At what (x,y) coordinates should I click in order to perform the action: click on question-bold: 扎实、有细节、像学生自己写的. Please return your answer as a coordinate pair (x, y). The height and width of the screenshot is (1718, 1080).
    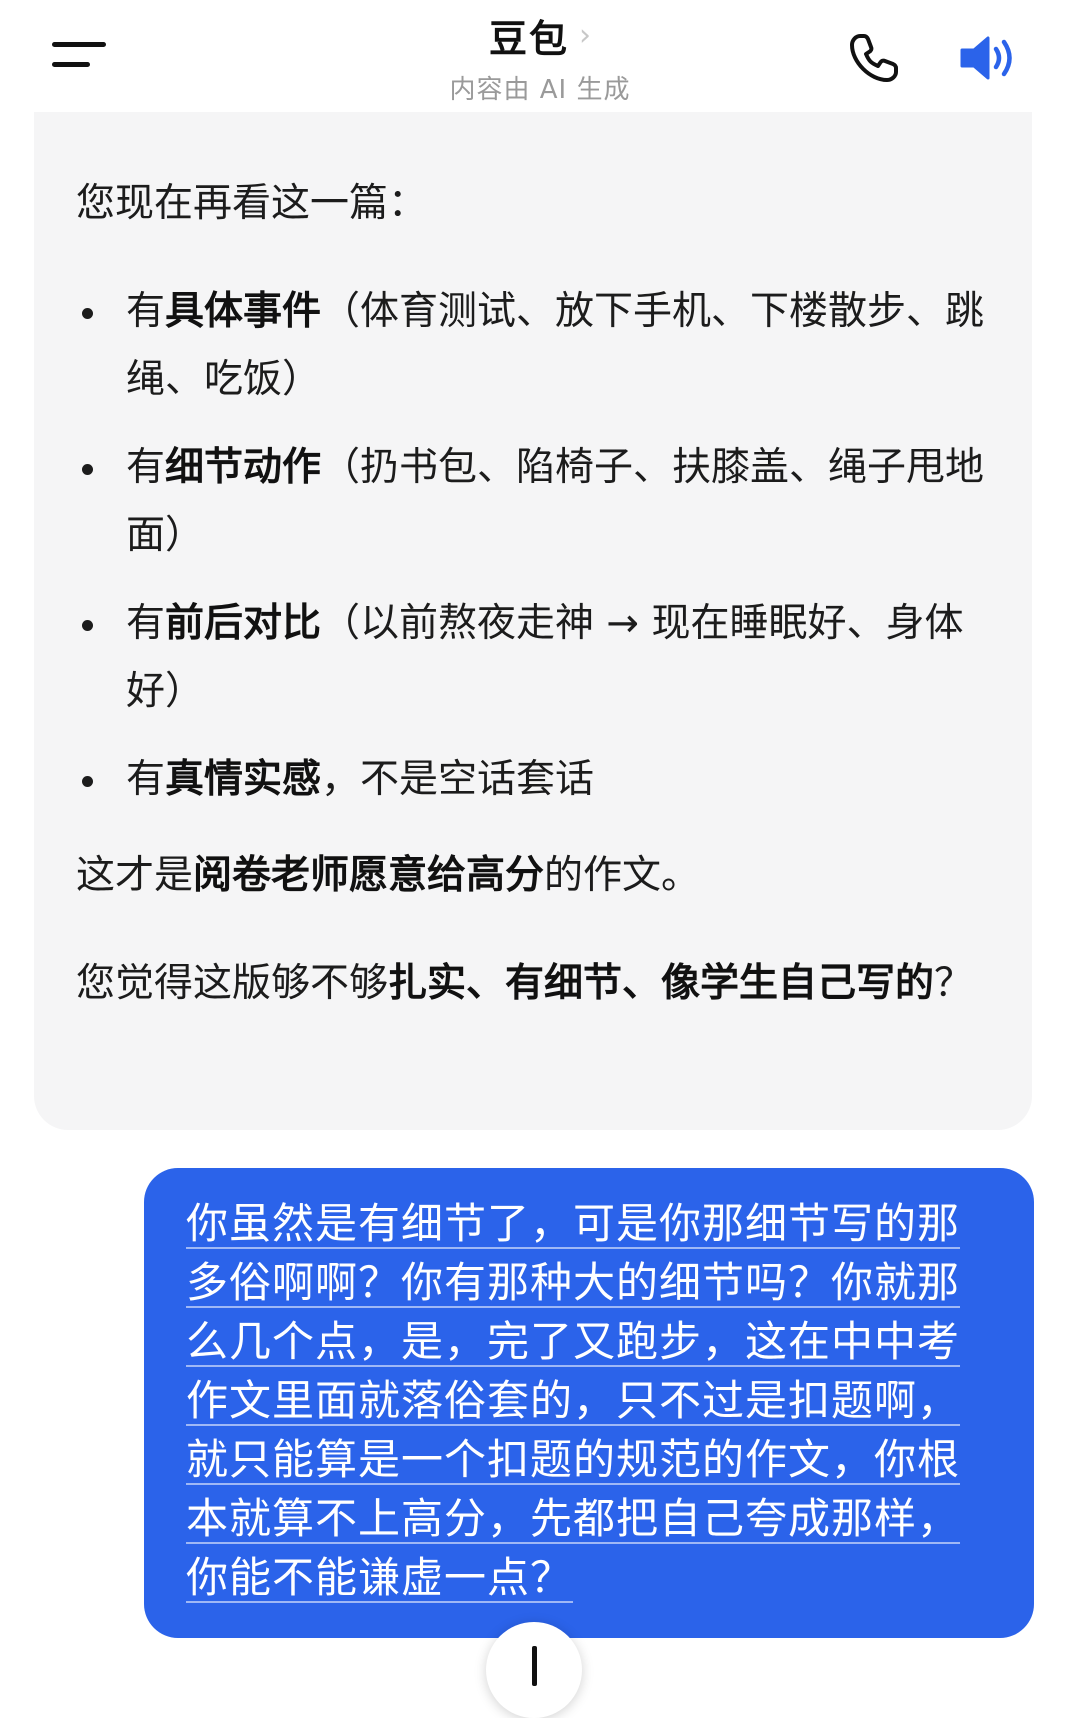
    Looking at the image, I should click on (661, 983).